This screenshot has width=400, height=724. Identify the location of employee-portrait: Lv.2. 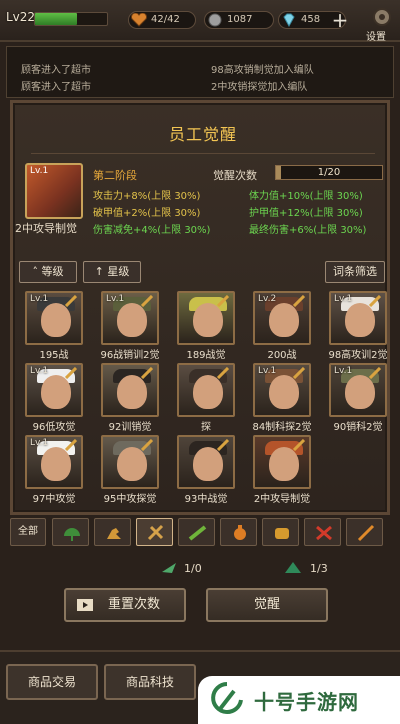
(282, 318).